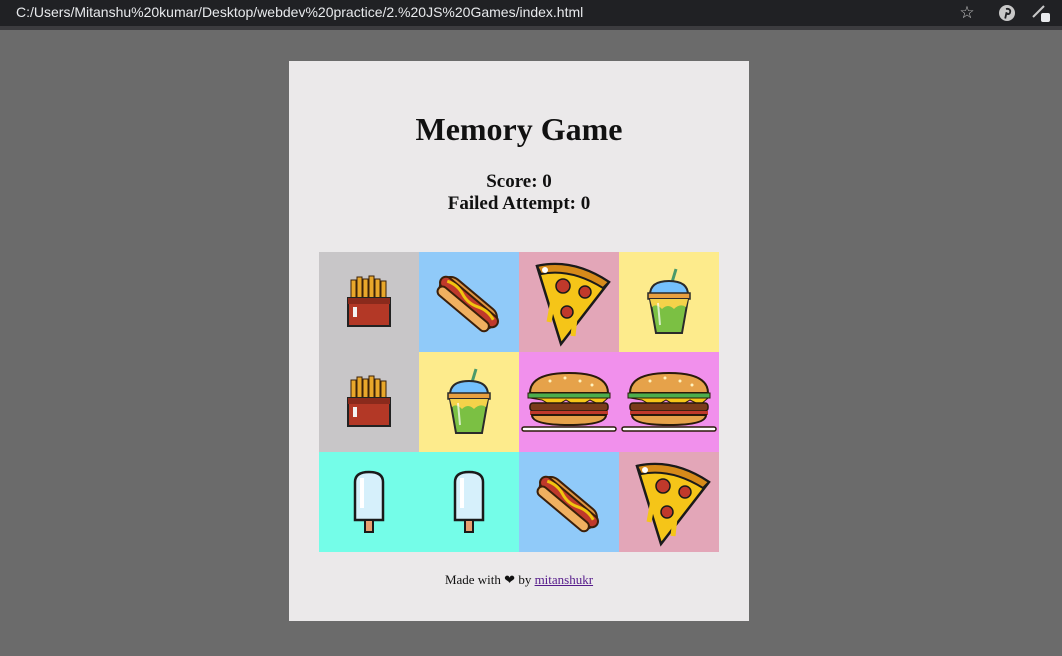  I want to click on score-panel: Score: 0 Failed Attempt: 0, so click(519, 193).